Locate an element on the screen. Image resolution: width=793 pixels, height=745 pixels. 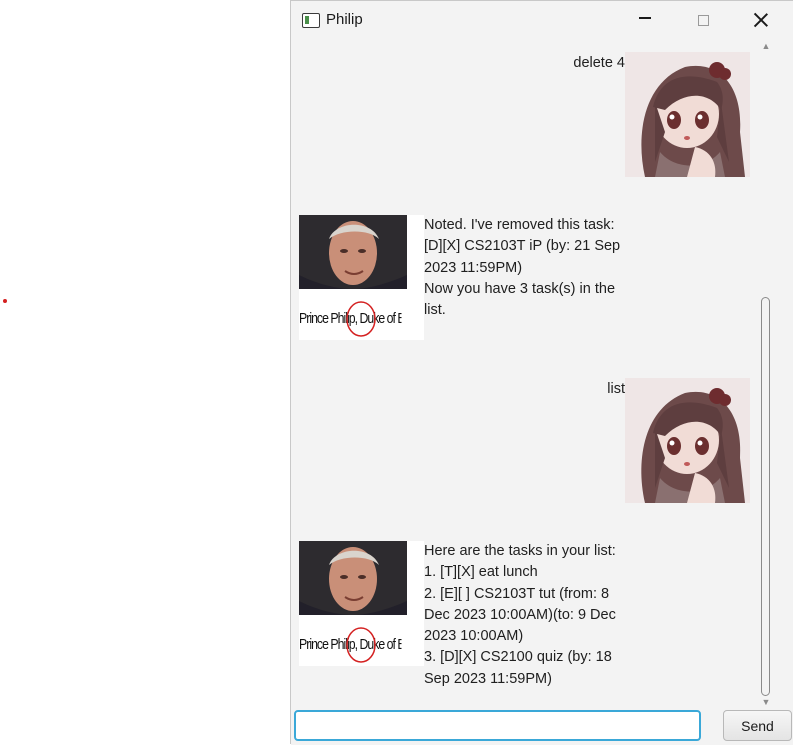
input-row: Send is located at coordinates (542, 725).